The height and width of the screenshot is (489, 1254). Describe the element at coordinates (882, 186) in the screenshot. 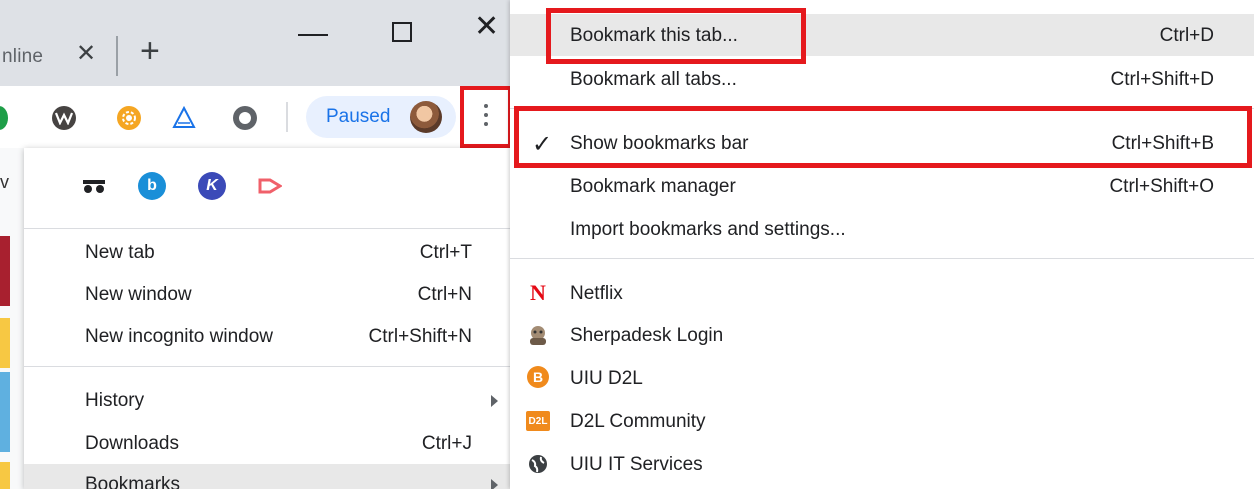

I see `bookmark-manager-item: Bookmark manager Ctrl+Shift+O` at that location.